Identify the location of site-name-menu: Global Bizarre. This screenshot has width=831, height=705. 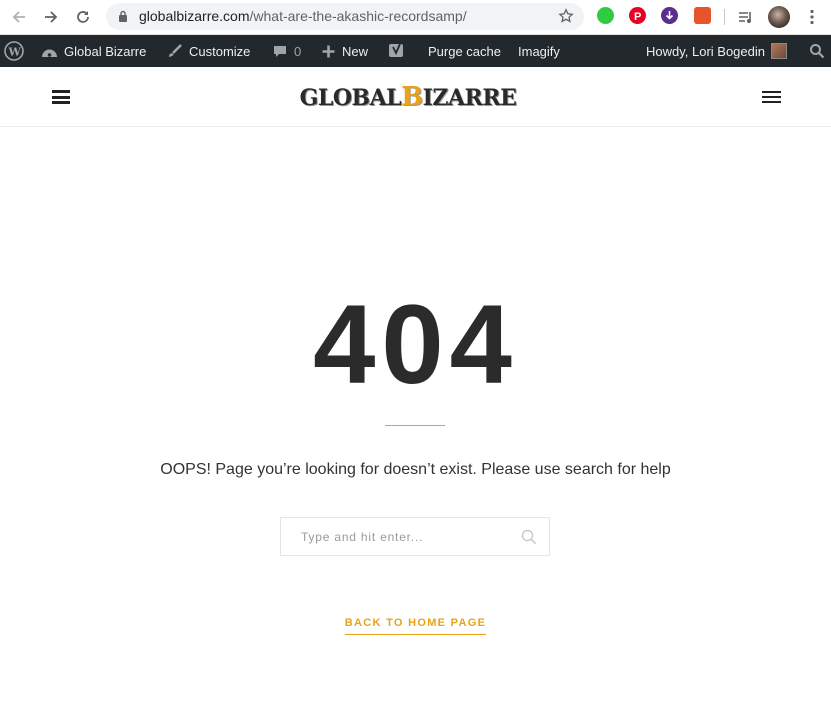
(93, 51).